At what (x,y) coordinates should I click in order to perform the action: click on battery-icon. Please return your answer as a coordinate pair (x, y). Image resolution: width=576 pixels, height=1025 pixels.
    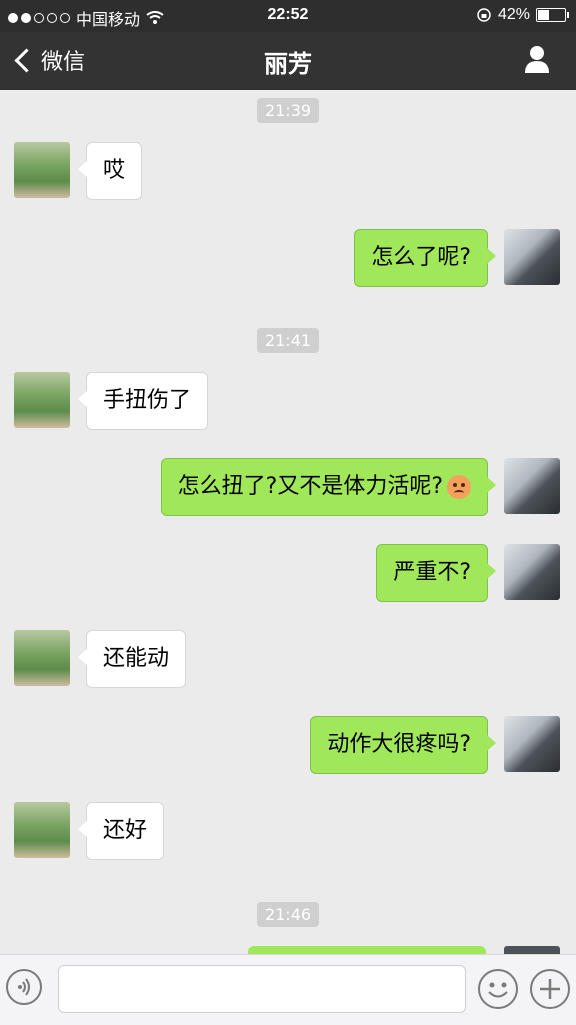
    Looking at the image, I should click on (552, 15).